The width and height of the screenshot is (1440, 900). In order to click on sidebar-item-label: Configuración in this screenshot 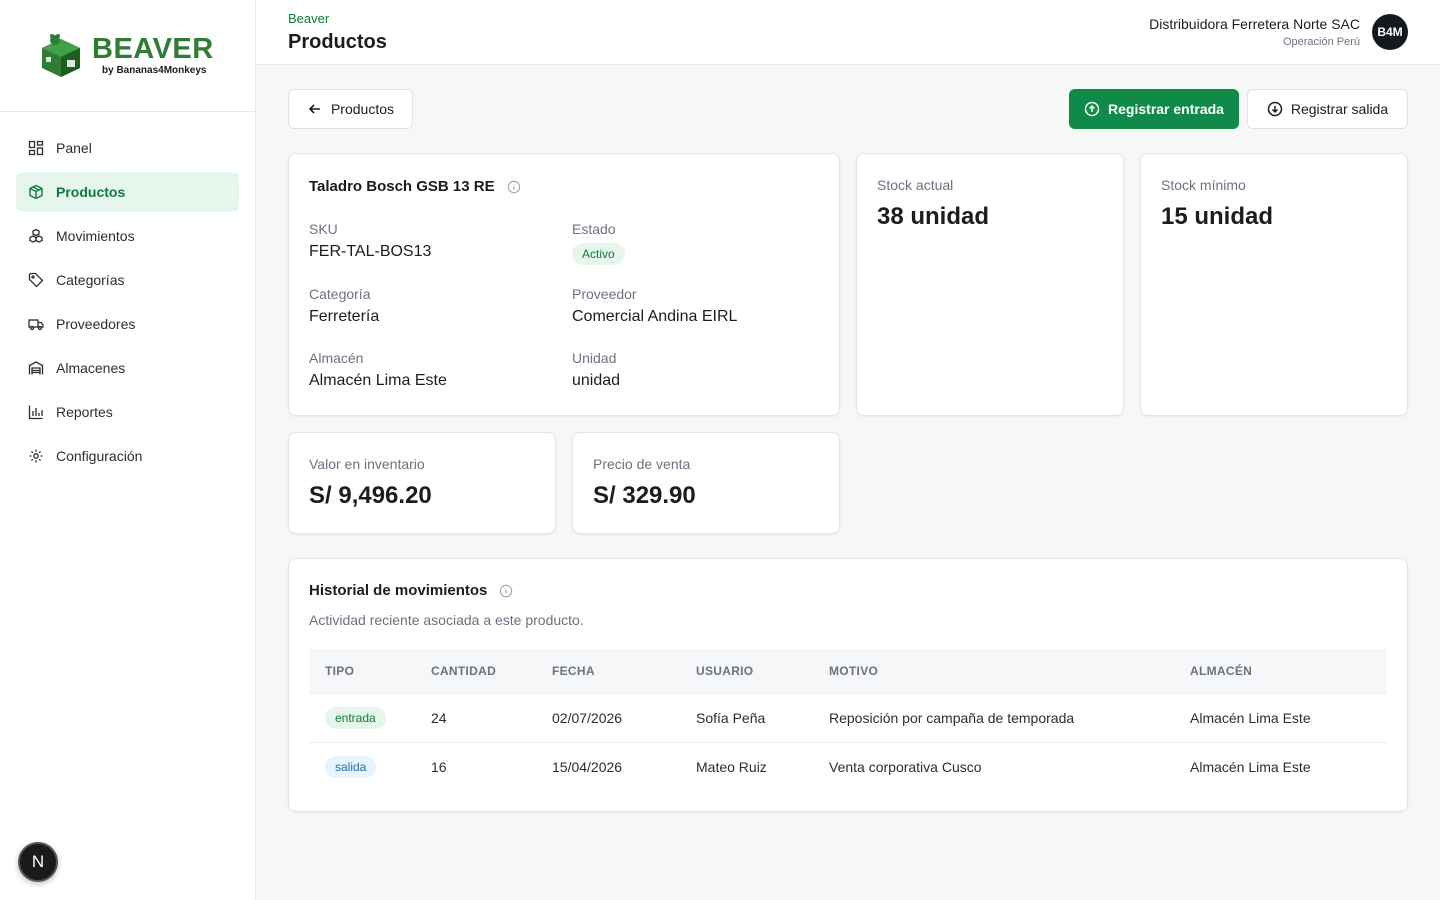, I will do `click(99, 456)`.